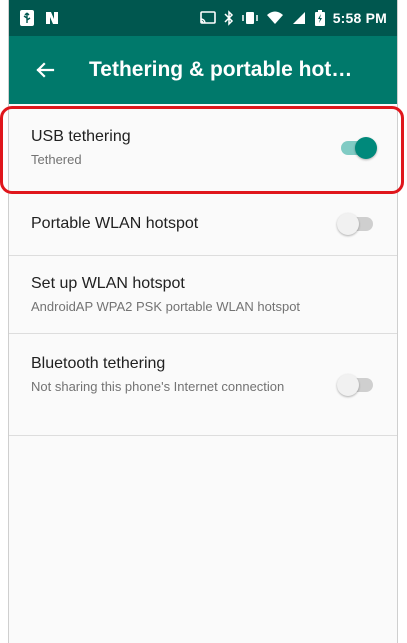 The height and width of the screenshot is (643, 407). I want to click on portable-wlan-hotspot-toggle, so click(357, 223).